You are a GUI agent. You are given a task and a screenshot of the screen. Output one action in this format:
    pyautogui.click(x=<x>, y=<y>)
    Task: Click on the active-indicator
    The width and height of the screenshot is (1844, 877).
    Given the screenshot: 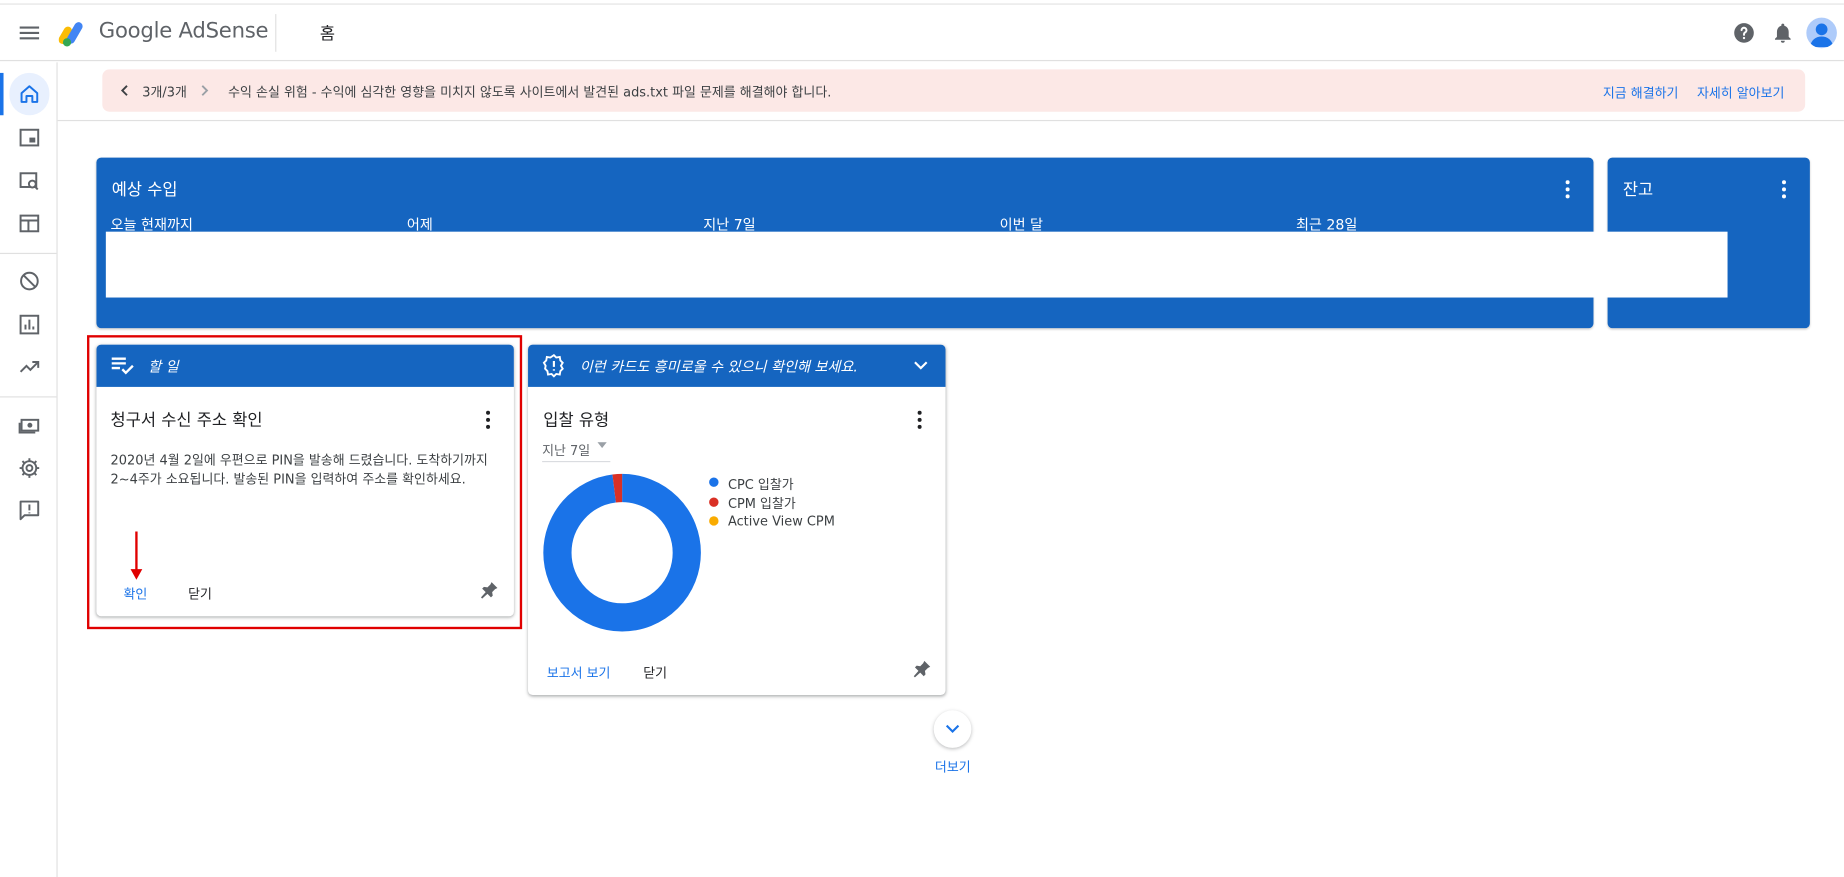 What is the action you would take?
    pyautogui.click(x=2, y=94)
    